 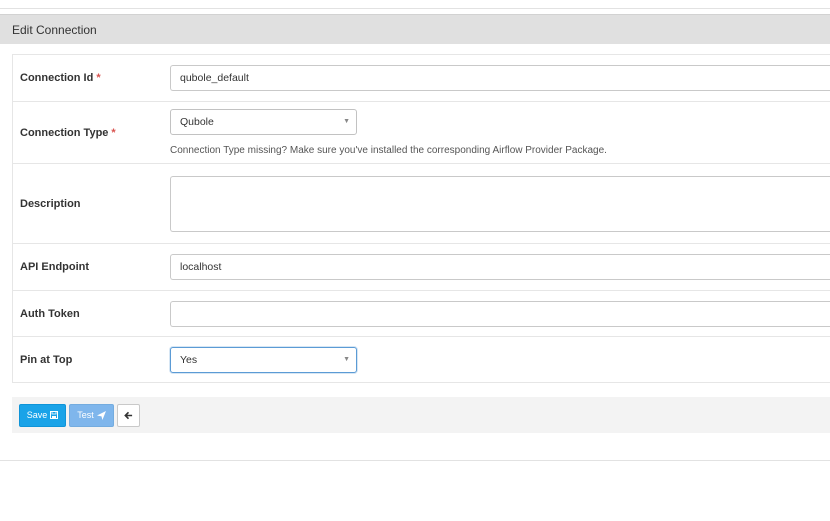 What do you see at coordinates (421, 415) in the screenshot?
I see `form-actions: Save Test` at bounding box center [421, 415].